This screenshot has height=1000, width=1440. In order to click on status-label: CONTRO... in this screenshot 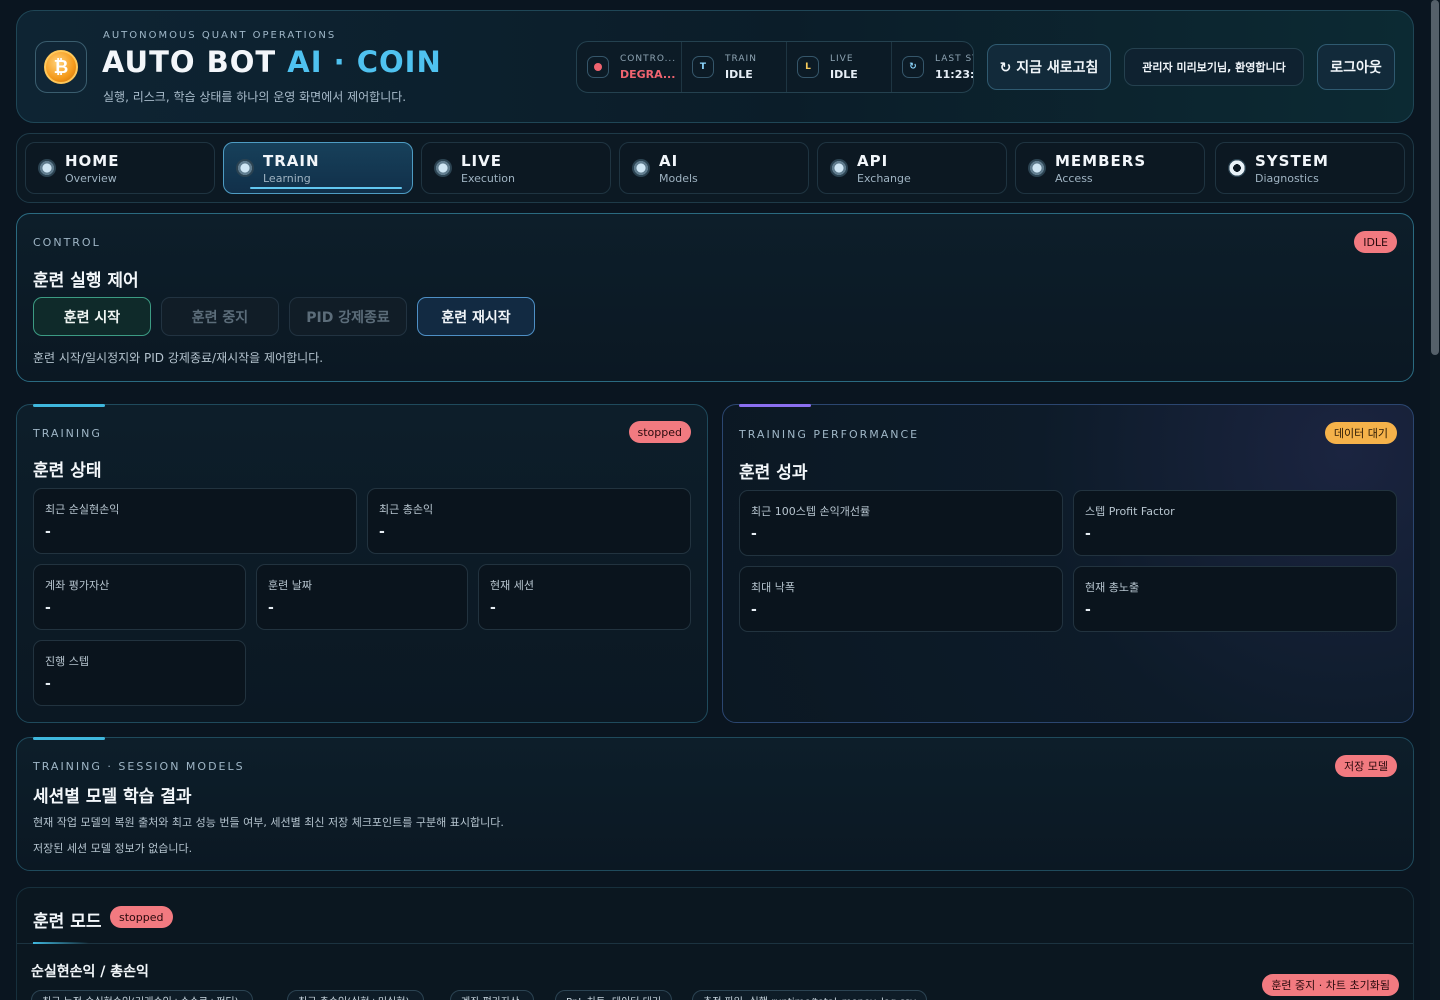, I will do `click(648, 58)`.